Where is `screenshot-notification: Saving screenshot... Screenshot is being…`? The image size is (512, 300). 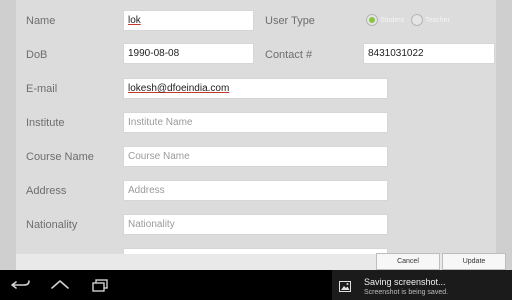
screenshot-notification: Saving screenshot... Screenshot is being… is located at coordinates (422, 285).